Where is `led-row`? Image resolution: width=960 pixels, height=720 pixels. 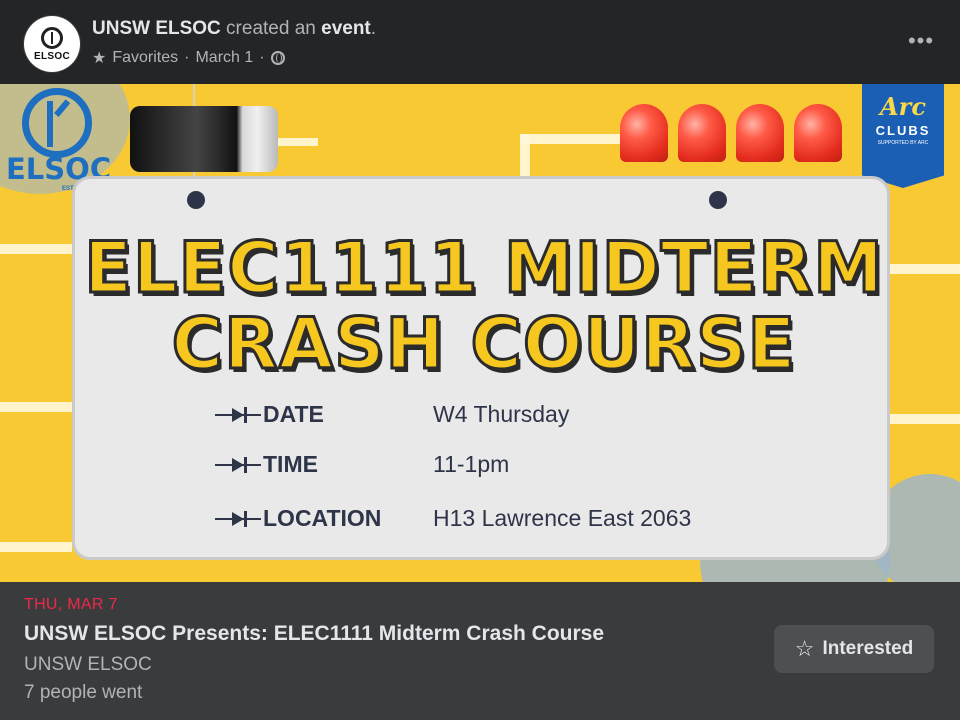 led-row is located at coordinates (732, 134).